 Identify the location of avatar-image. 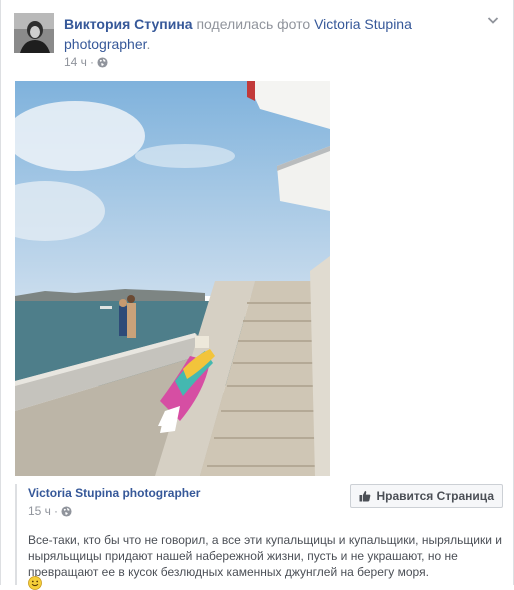
(34, 33).